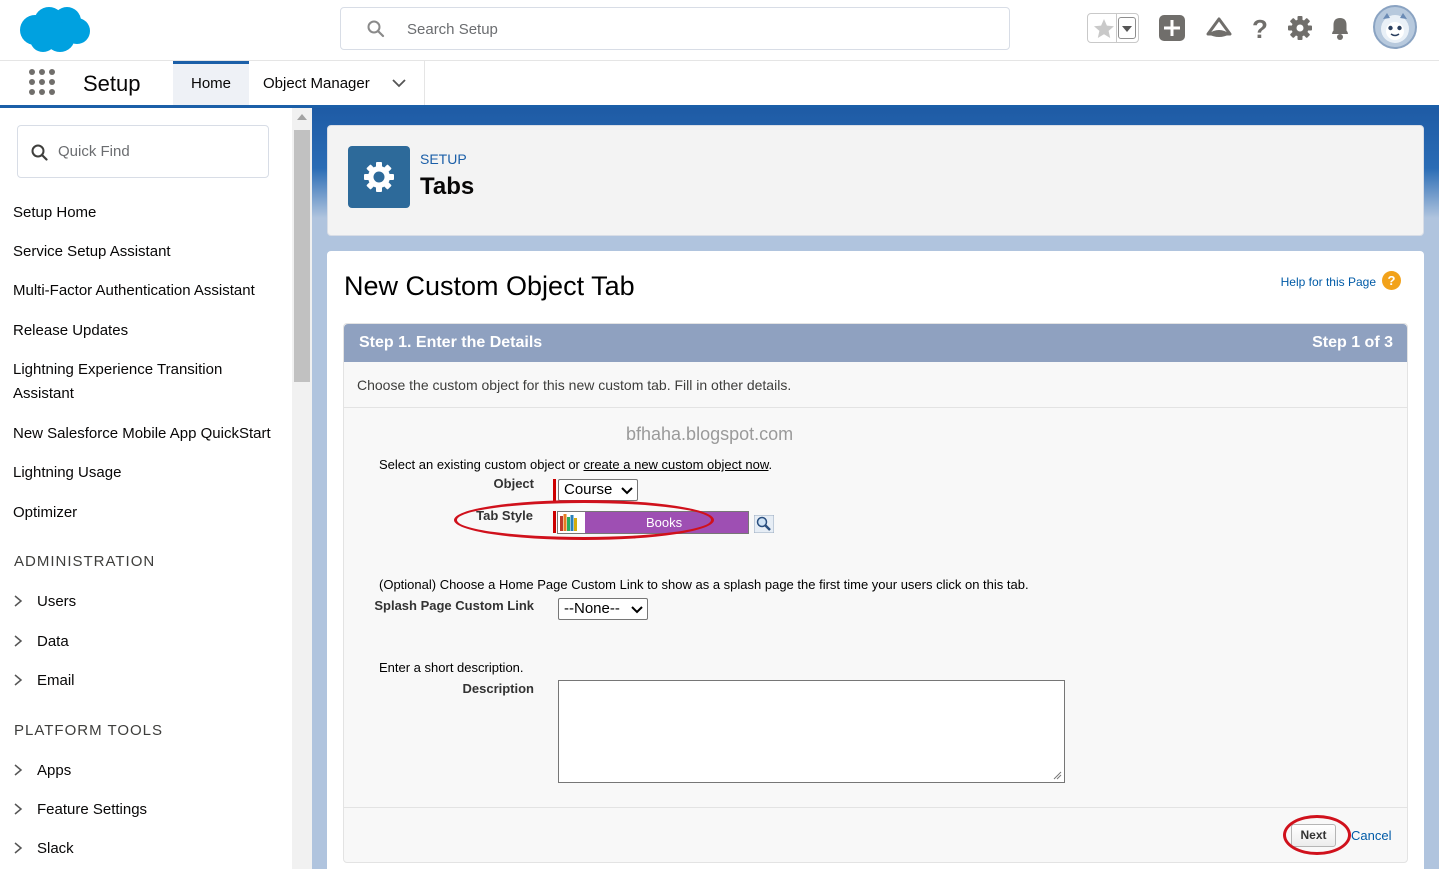 The width and height of the screenshot is (1439, 869). What do you see at coordinates (56, 680) in the screenshot?
I see `sidebar-item-email-label: Email` at bounding box center [56, 680].